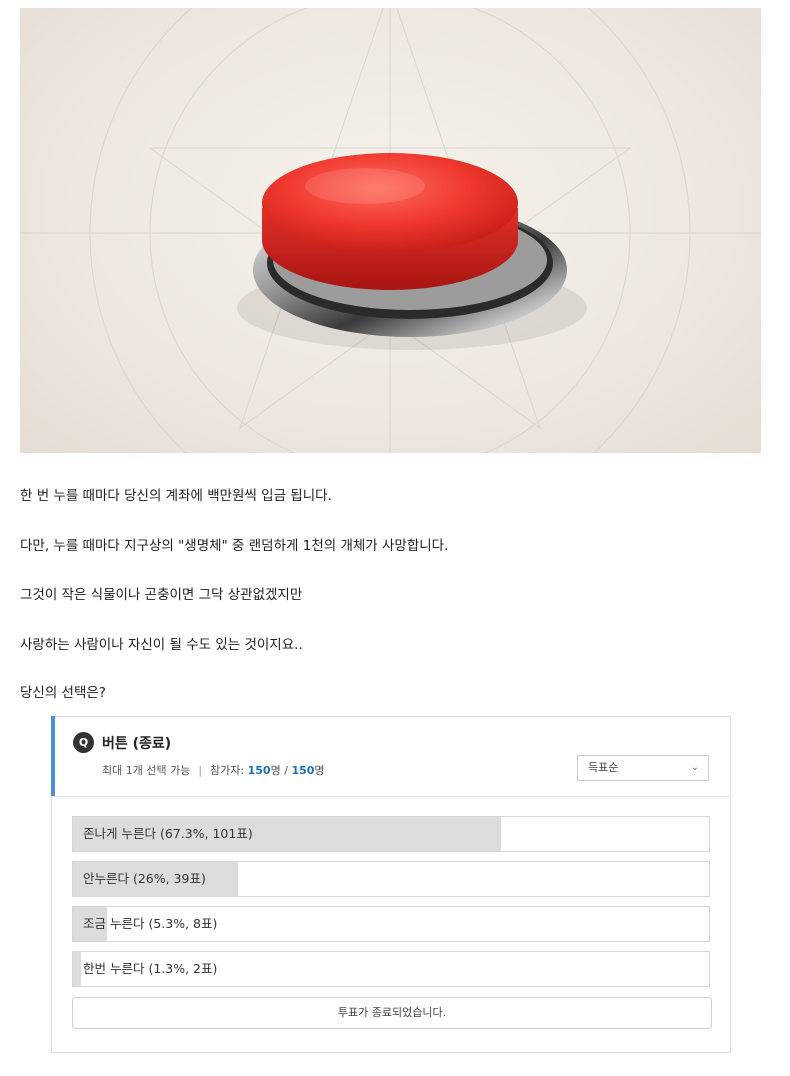 The height and width of the screenshot is (1076, 790). I want to click on poll-option: 안누른다 (26%, 39표), so click(391, 879).